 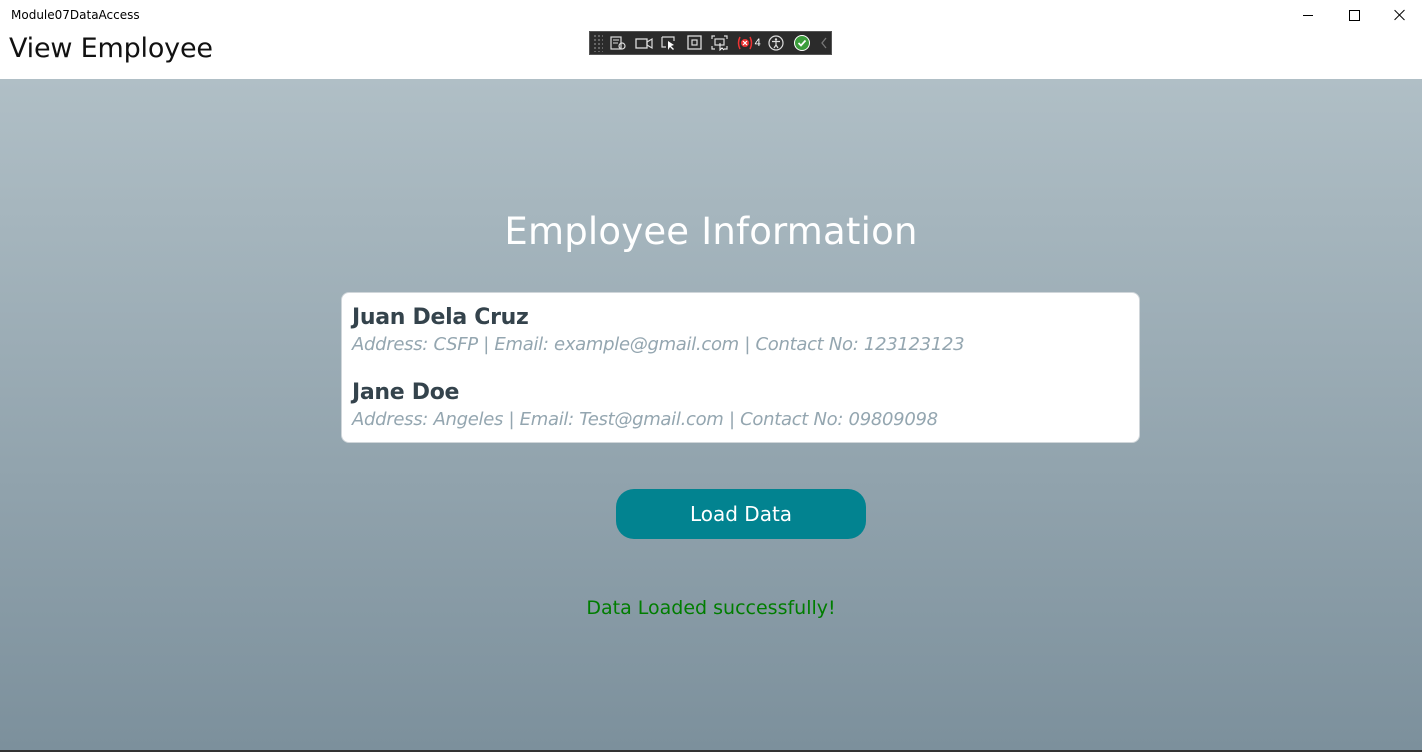 What do you see at coordinates (111, 48) in the screenshot?
I see `page-title: View Employee` at bounding box center [111, 48].